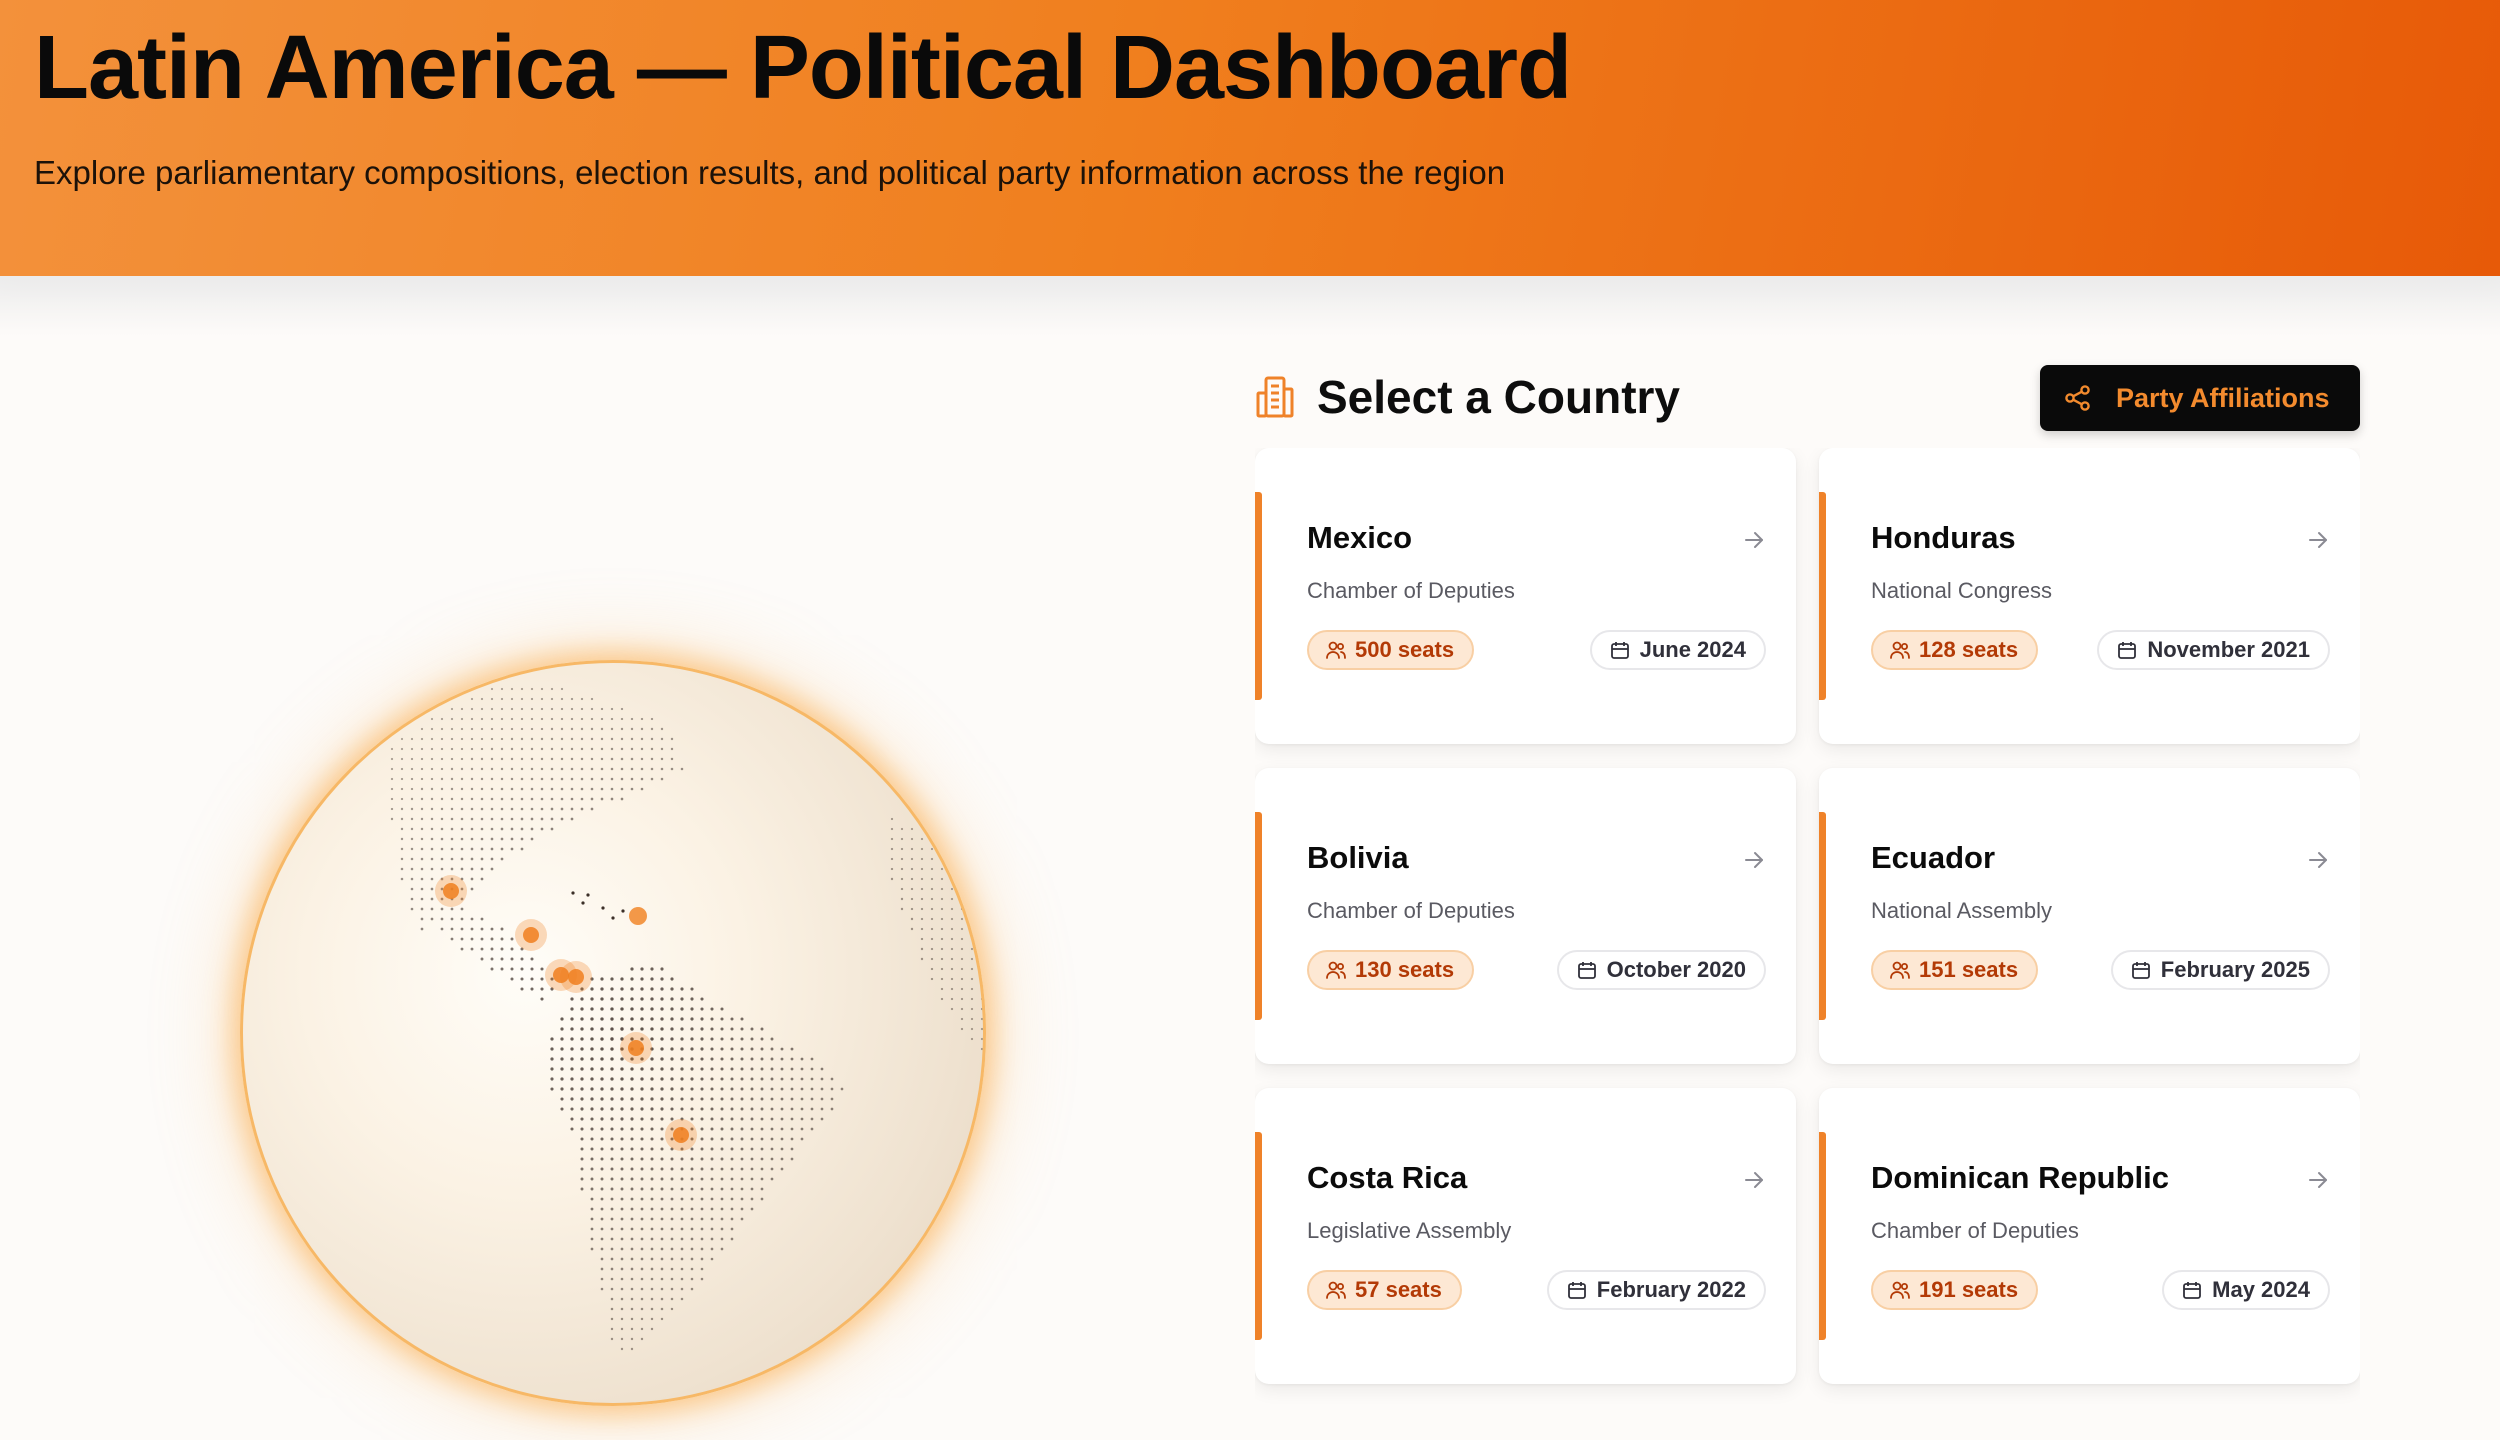 This screenshot has width=2500, height=1440. What do you see at coordinates (1933, 857) in the screenshot?
I see `country-name: Ecuador` at bounding box center [1933, 857].